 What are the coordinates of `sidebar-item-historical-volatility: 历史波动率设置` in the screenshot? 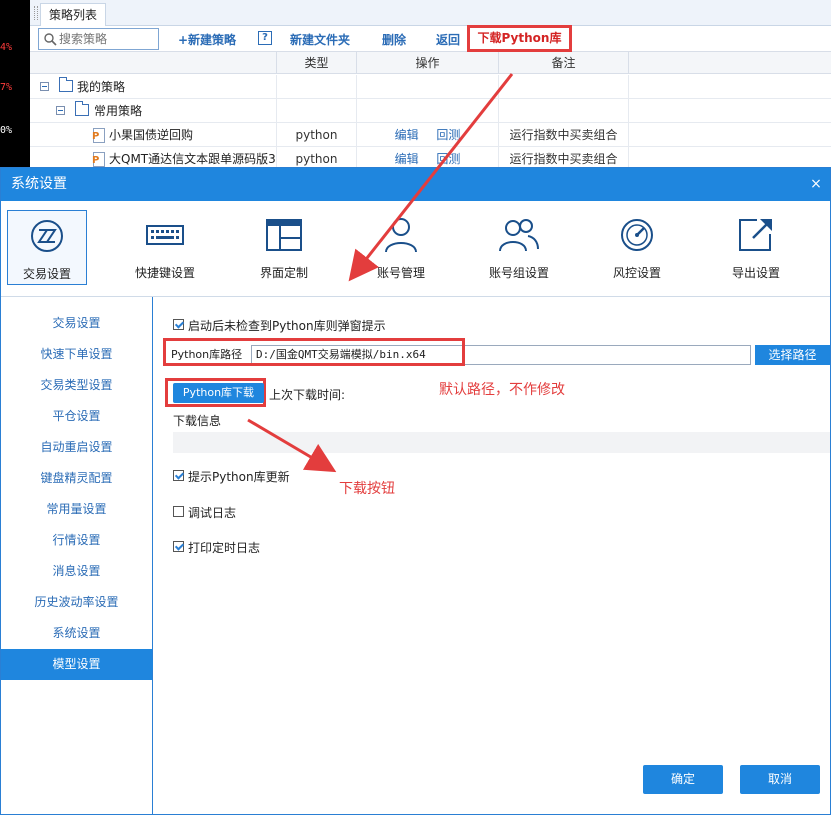 It's located at (76, 602).